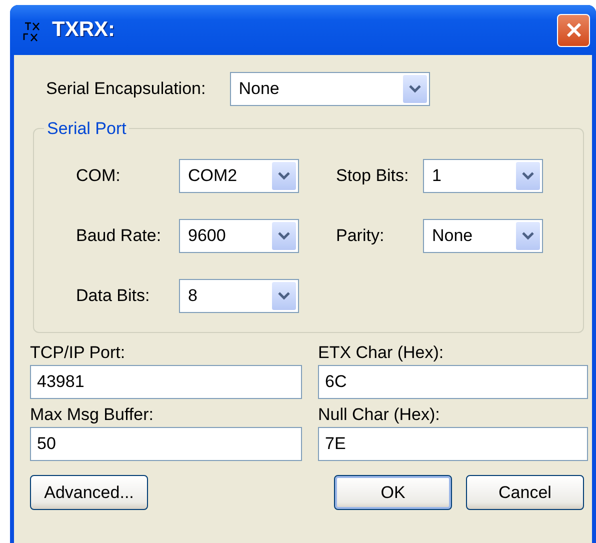 Image resolution: width=596 pixels, height=543 pixels. I want to click on dropdown: COM2, so click(239, 176).